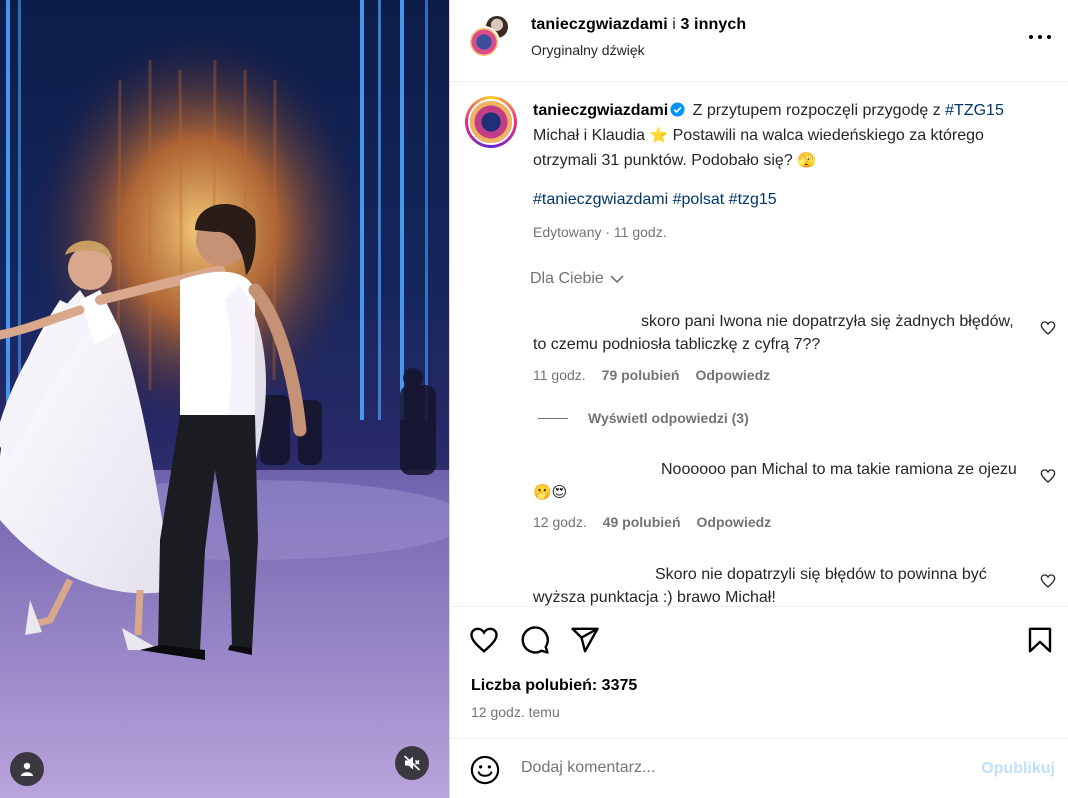 This screenshot has width=1068, height=798. I want to click on verified-badge-icon, so click(677, 109).